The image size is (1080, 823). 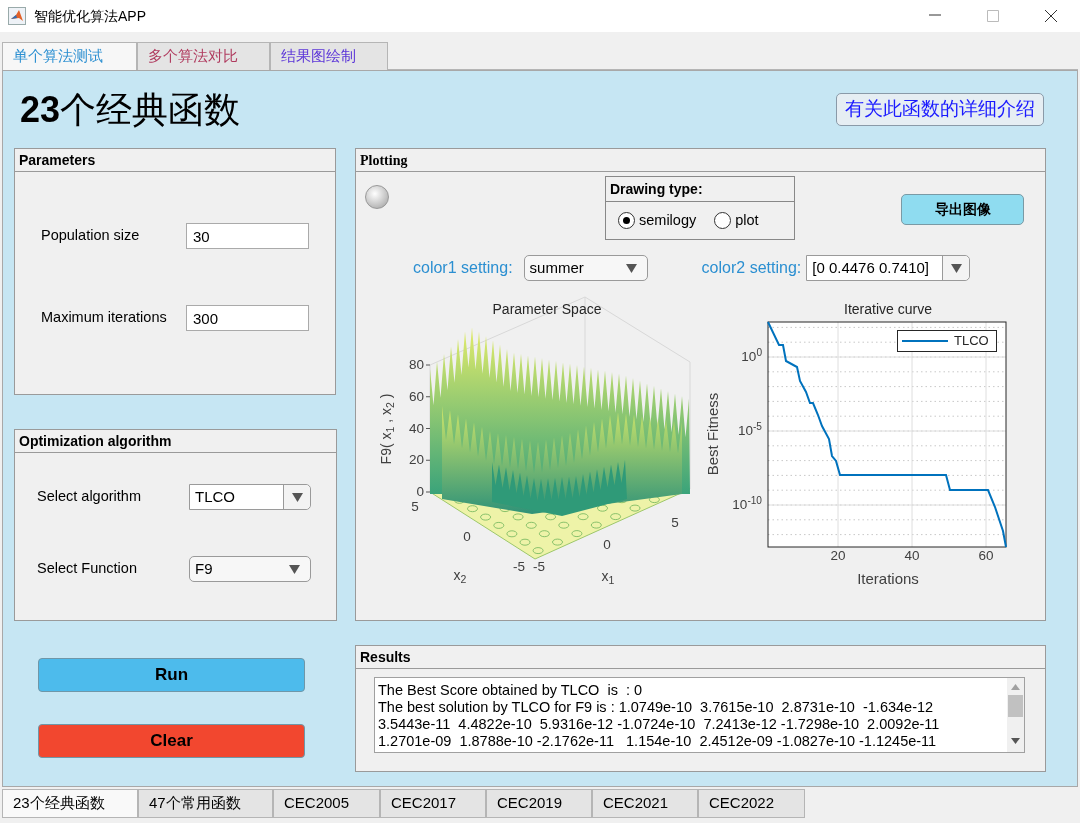 I want to click on window-title: 智能优化算法APP, so click(x=90, y=16).